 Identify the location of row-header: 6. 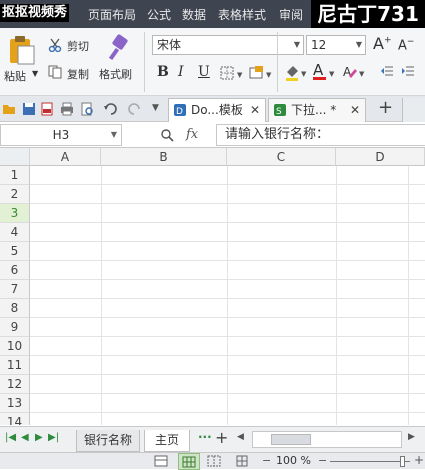
(15, 270).